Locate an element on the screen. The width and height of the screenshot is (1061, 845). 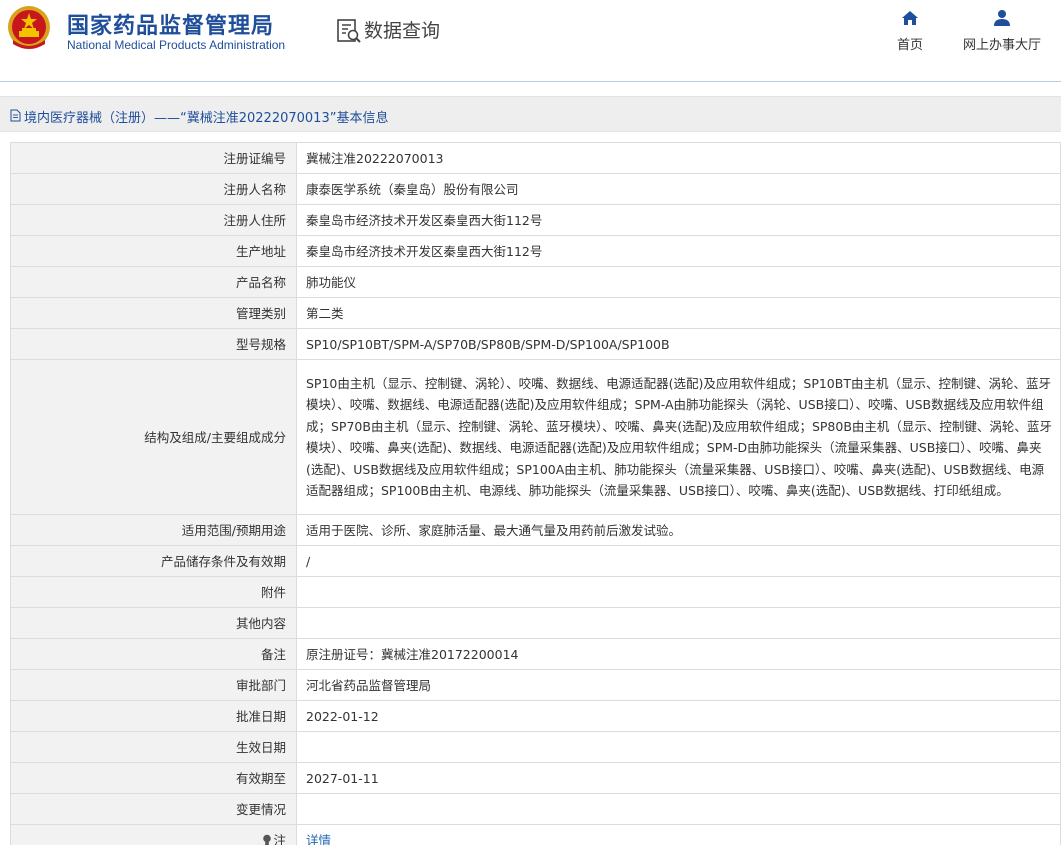
document-icon is located at coordinates (15, 115).